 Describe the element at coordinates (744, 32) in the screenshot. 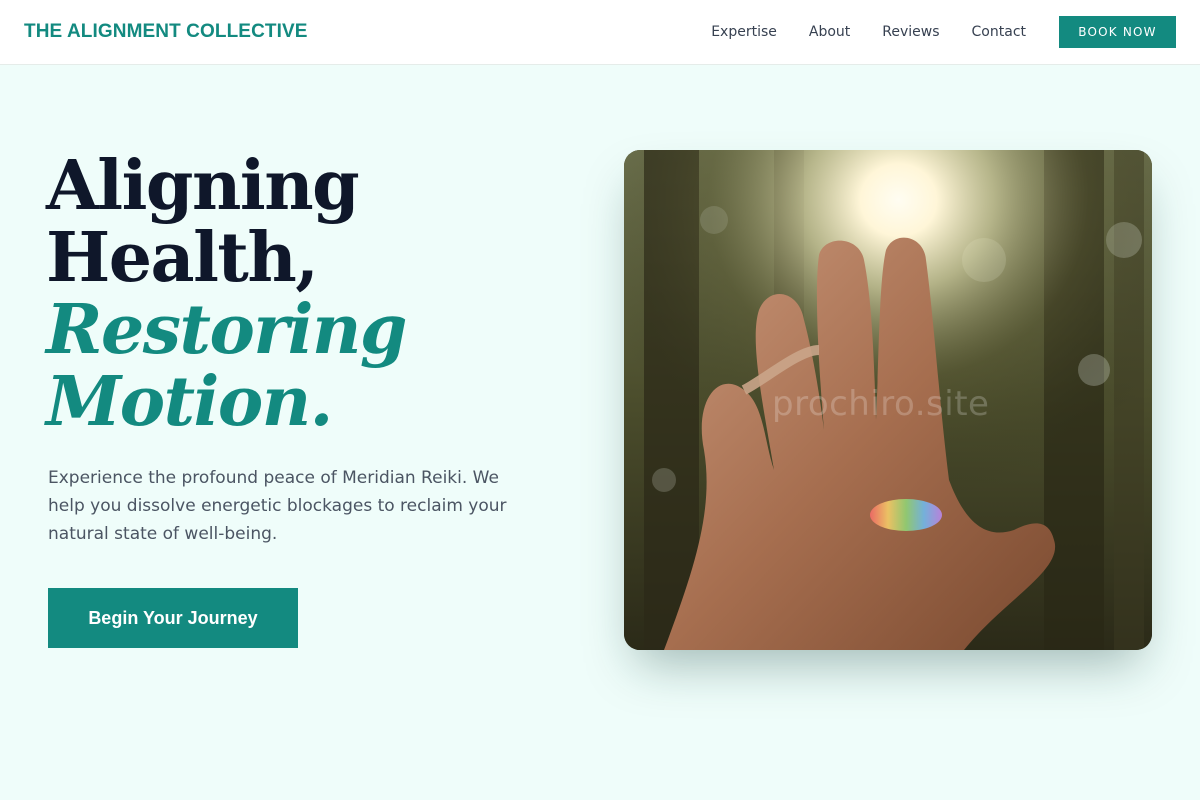

I see `nav-link-expertise: Expertise` at that location.